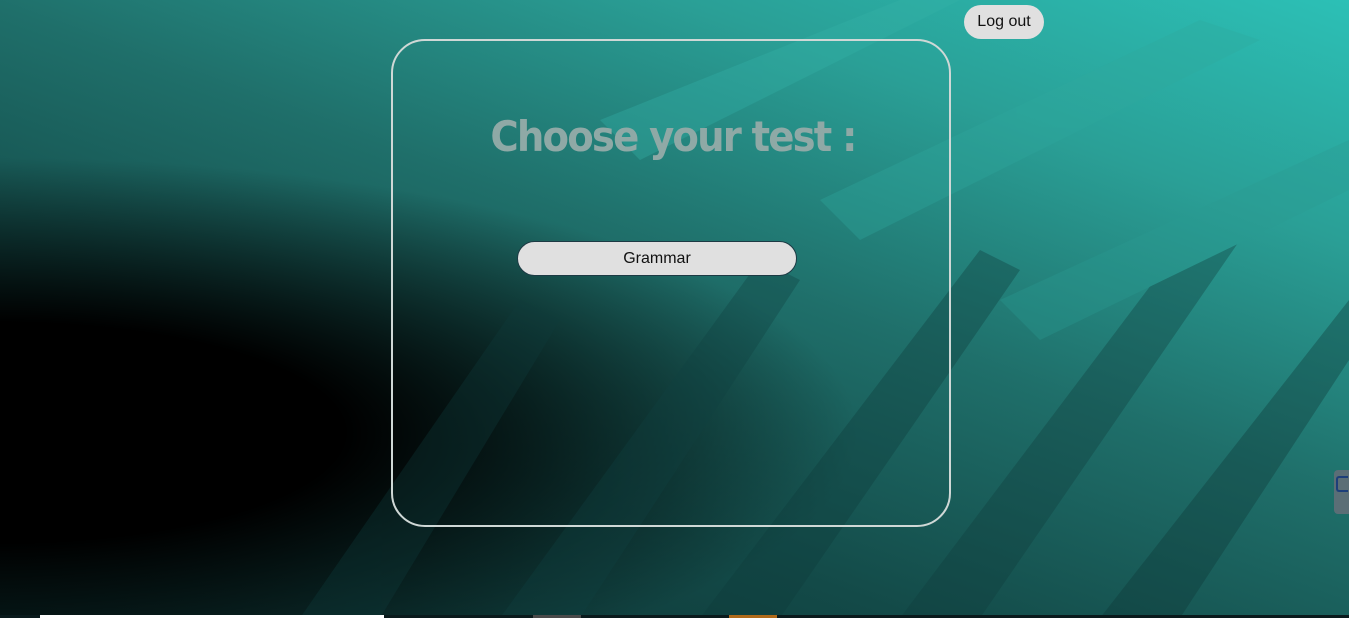 This screenshot has height=618, width=1349. I want to click on page-title: Choose your test :, so click(673, 136).